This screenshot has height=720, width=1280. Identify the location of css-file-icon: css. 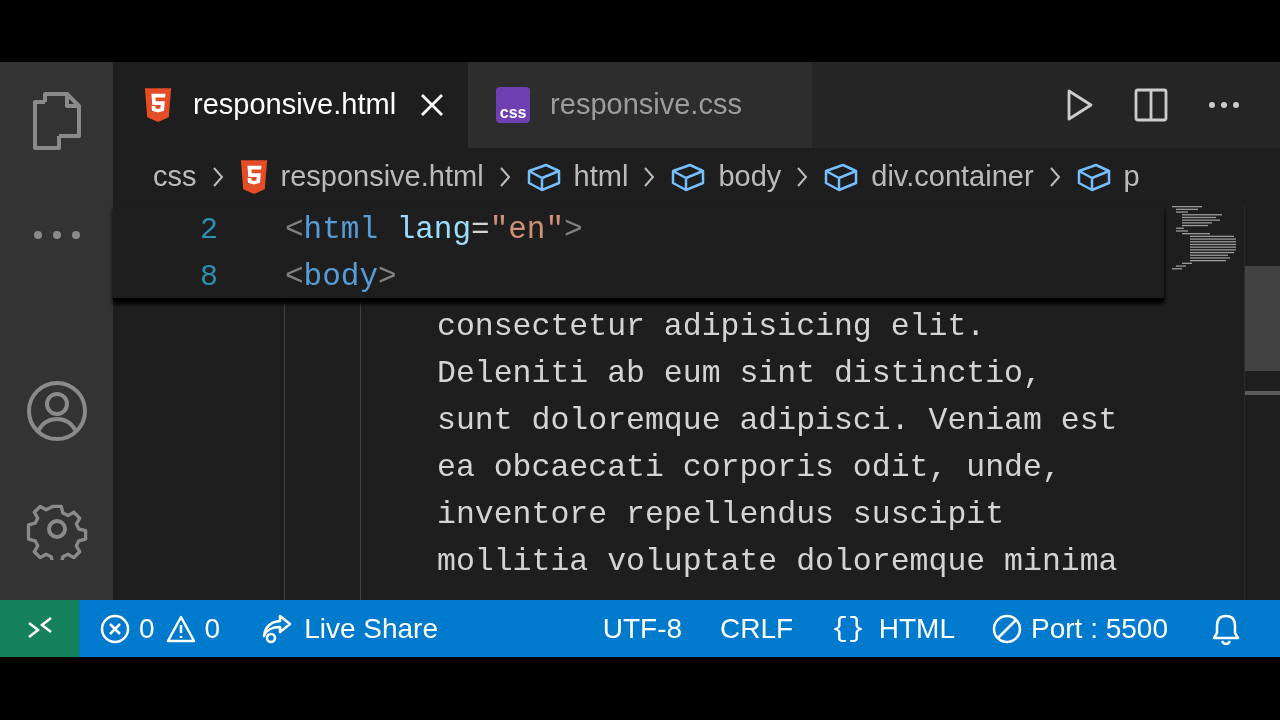
(513, 105).